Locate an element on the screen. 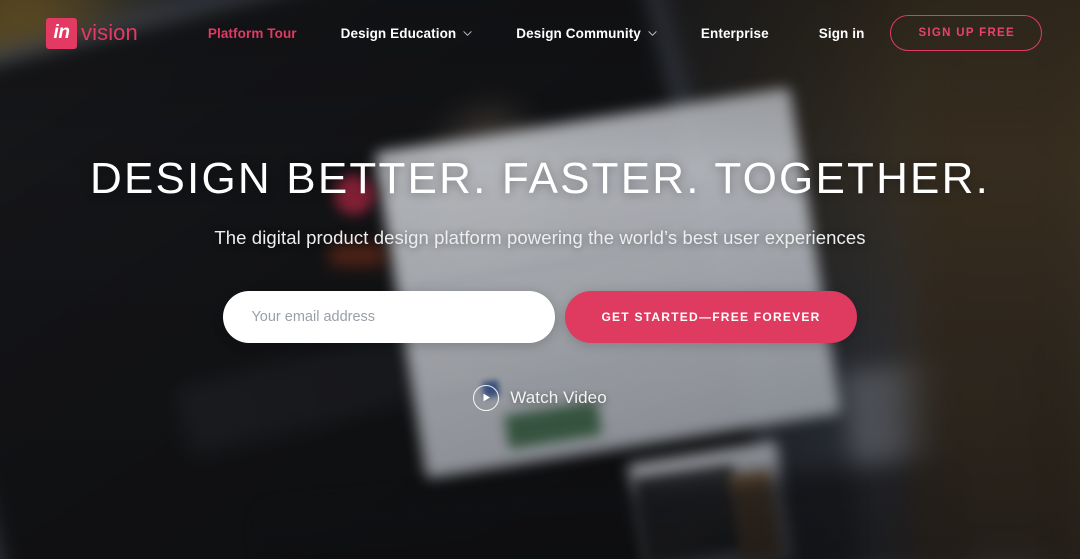 Image resolution: width=1080 pixels, height=559 pixels. watch-video-button: Watch Video is located at coordinates (540, 397).